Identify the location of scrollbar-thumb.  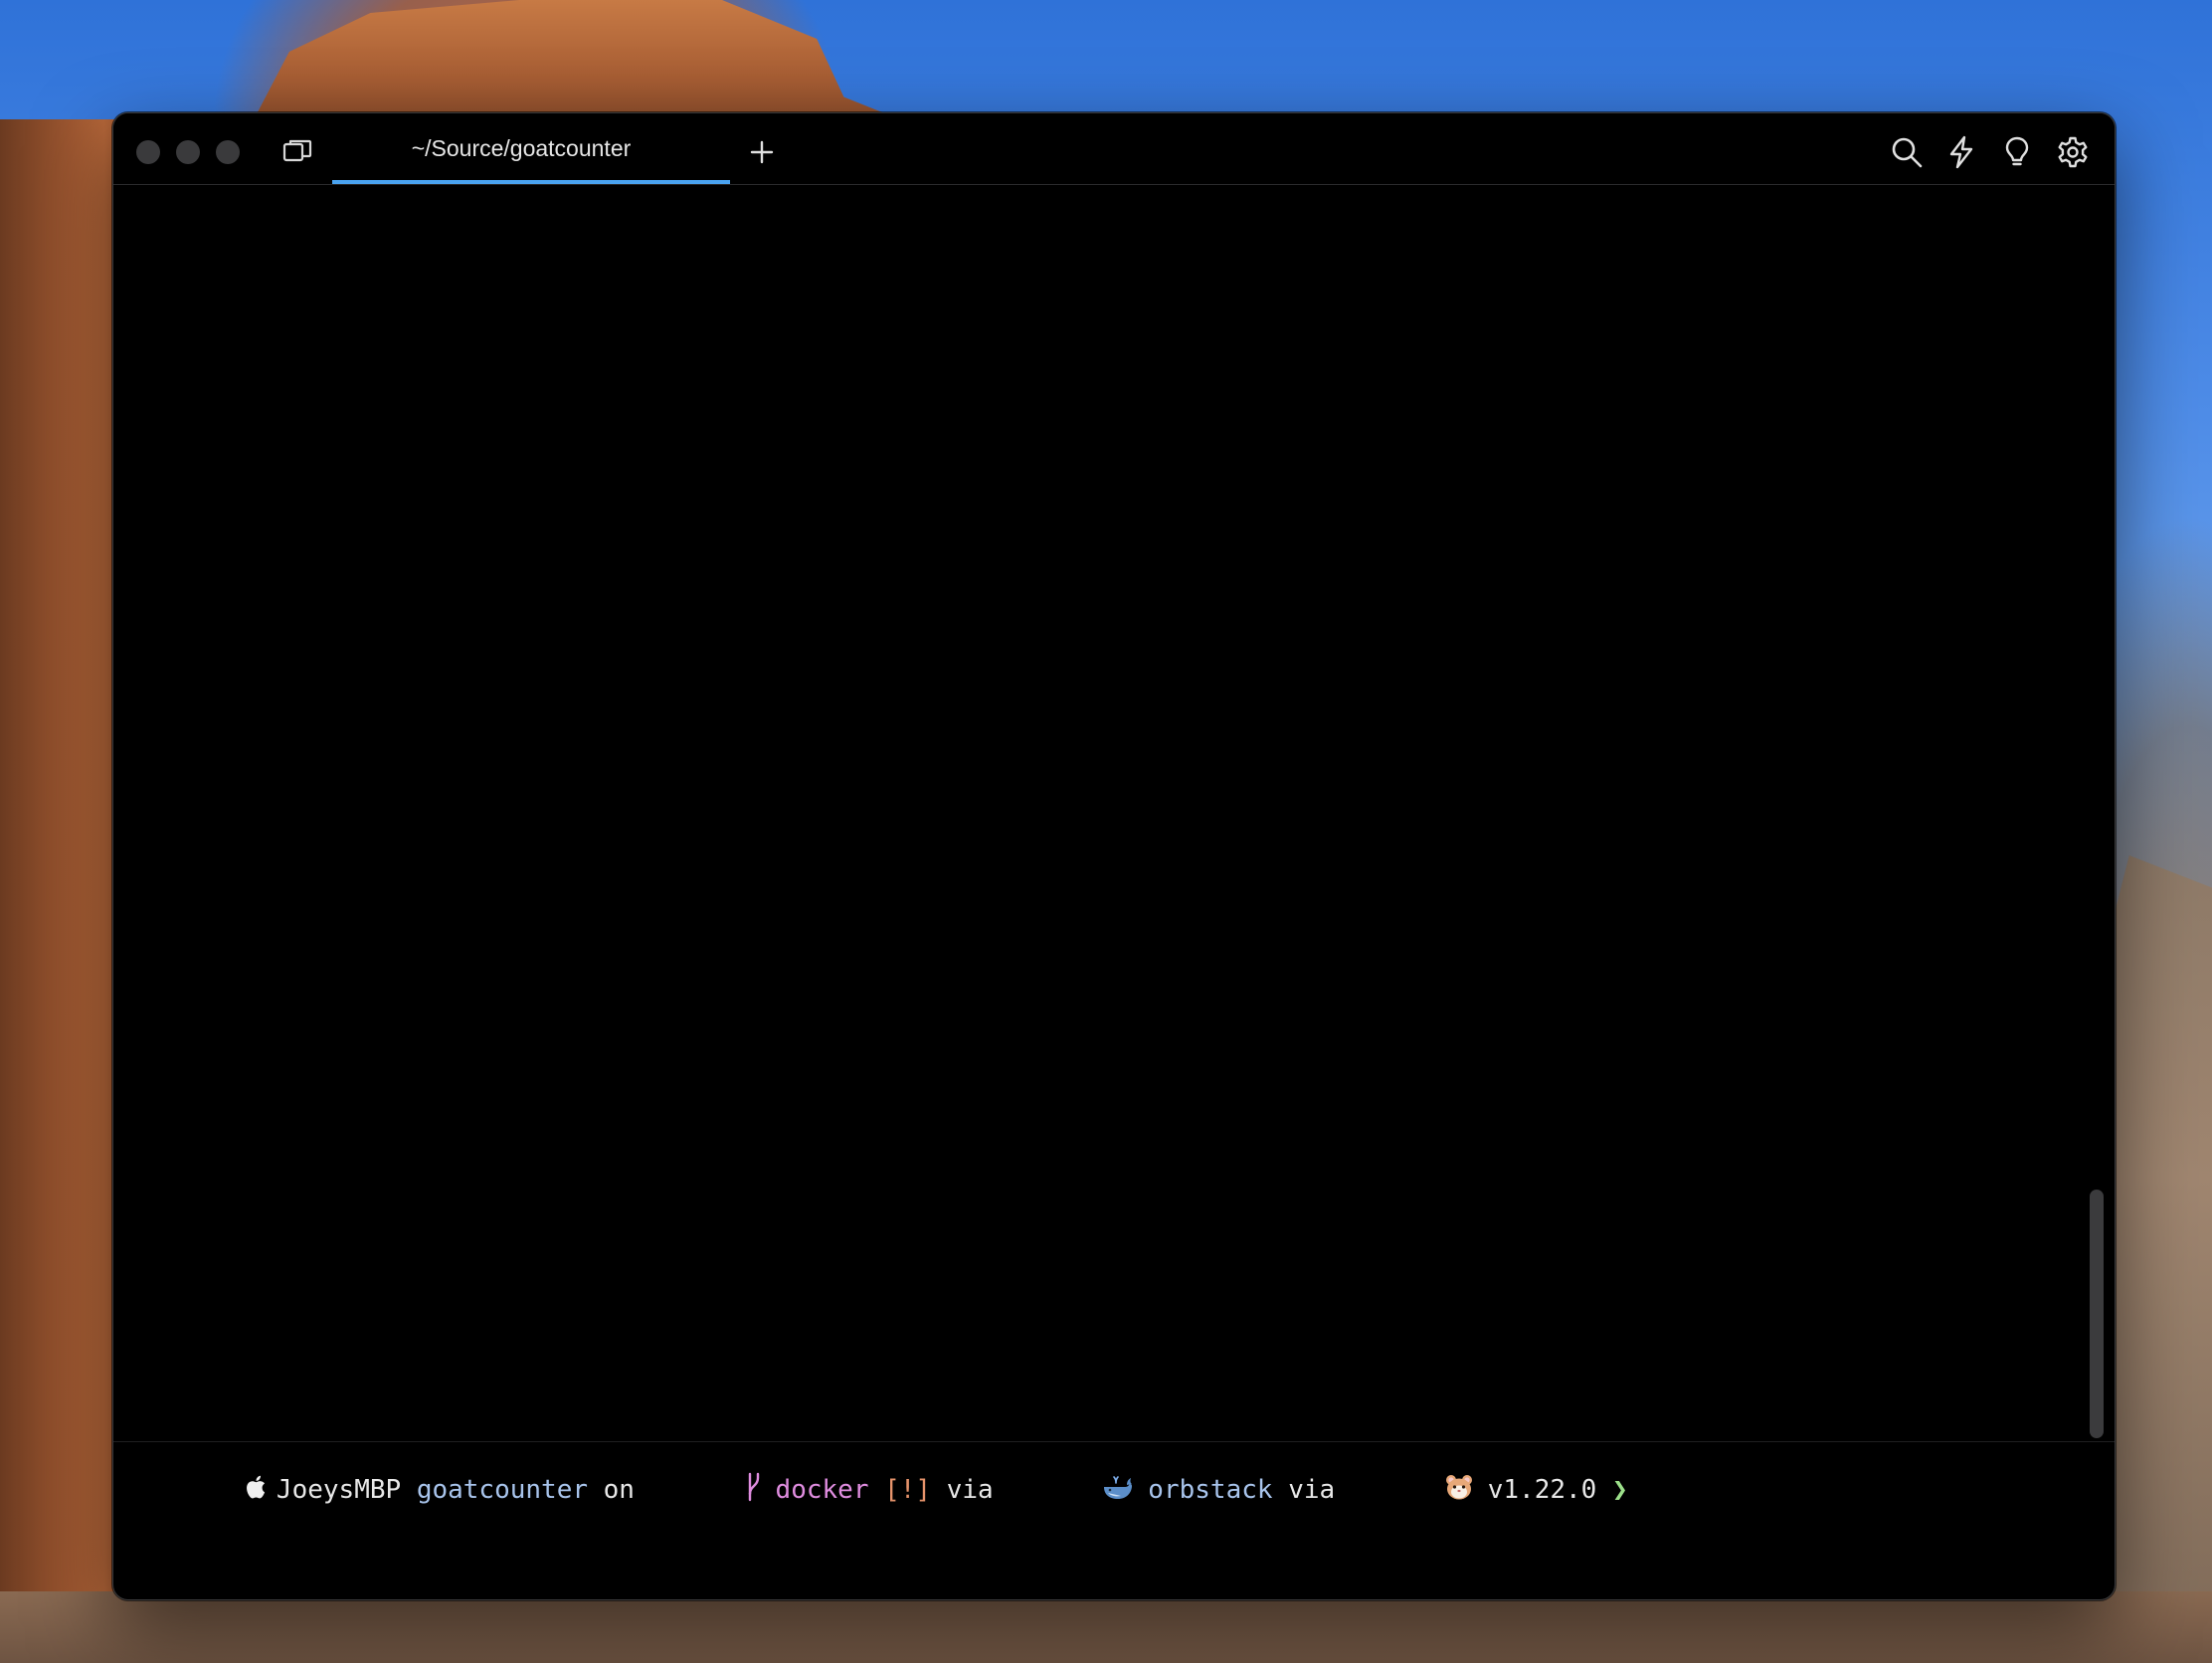
(2097, 1314).